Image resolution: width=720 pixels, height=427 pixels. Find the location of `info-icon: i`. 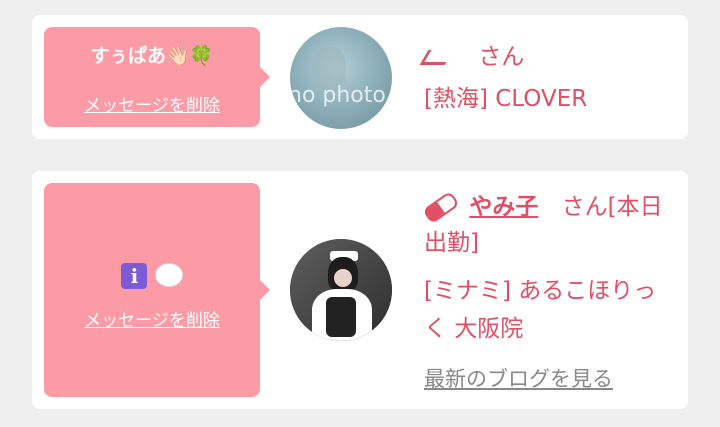

info-icon: i is located at coordinates (134, 276).